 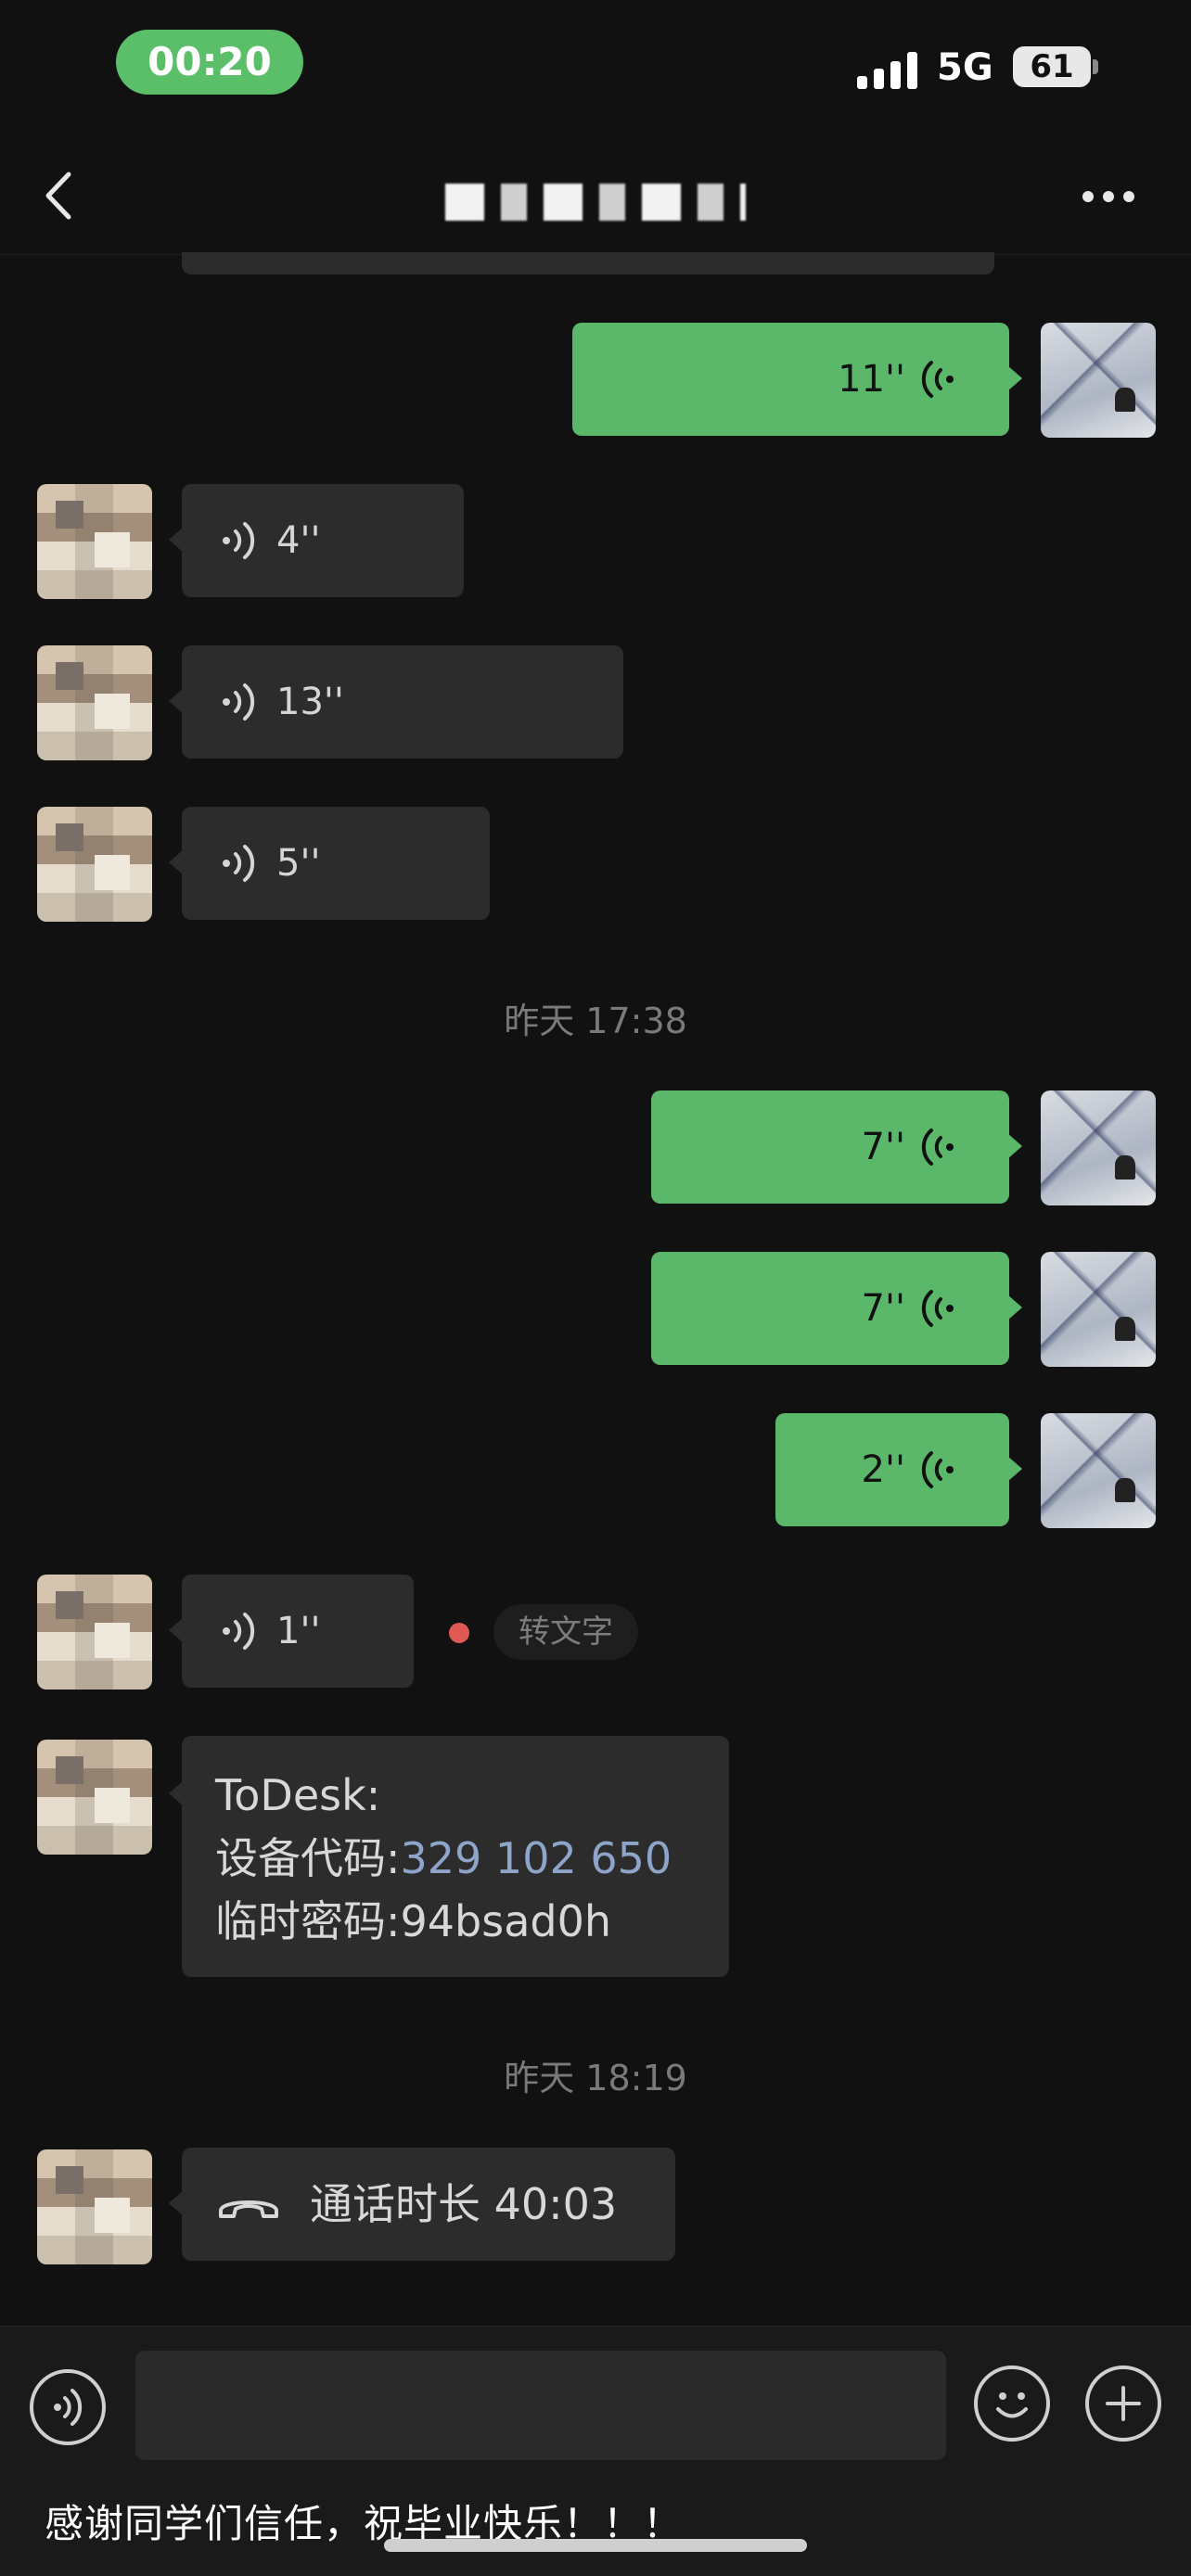 What do you see at coordinates (298, 1631) in the screenshot?
I see `voice-duration: 1''` at bounding box center [298, 1631].